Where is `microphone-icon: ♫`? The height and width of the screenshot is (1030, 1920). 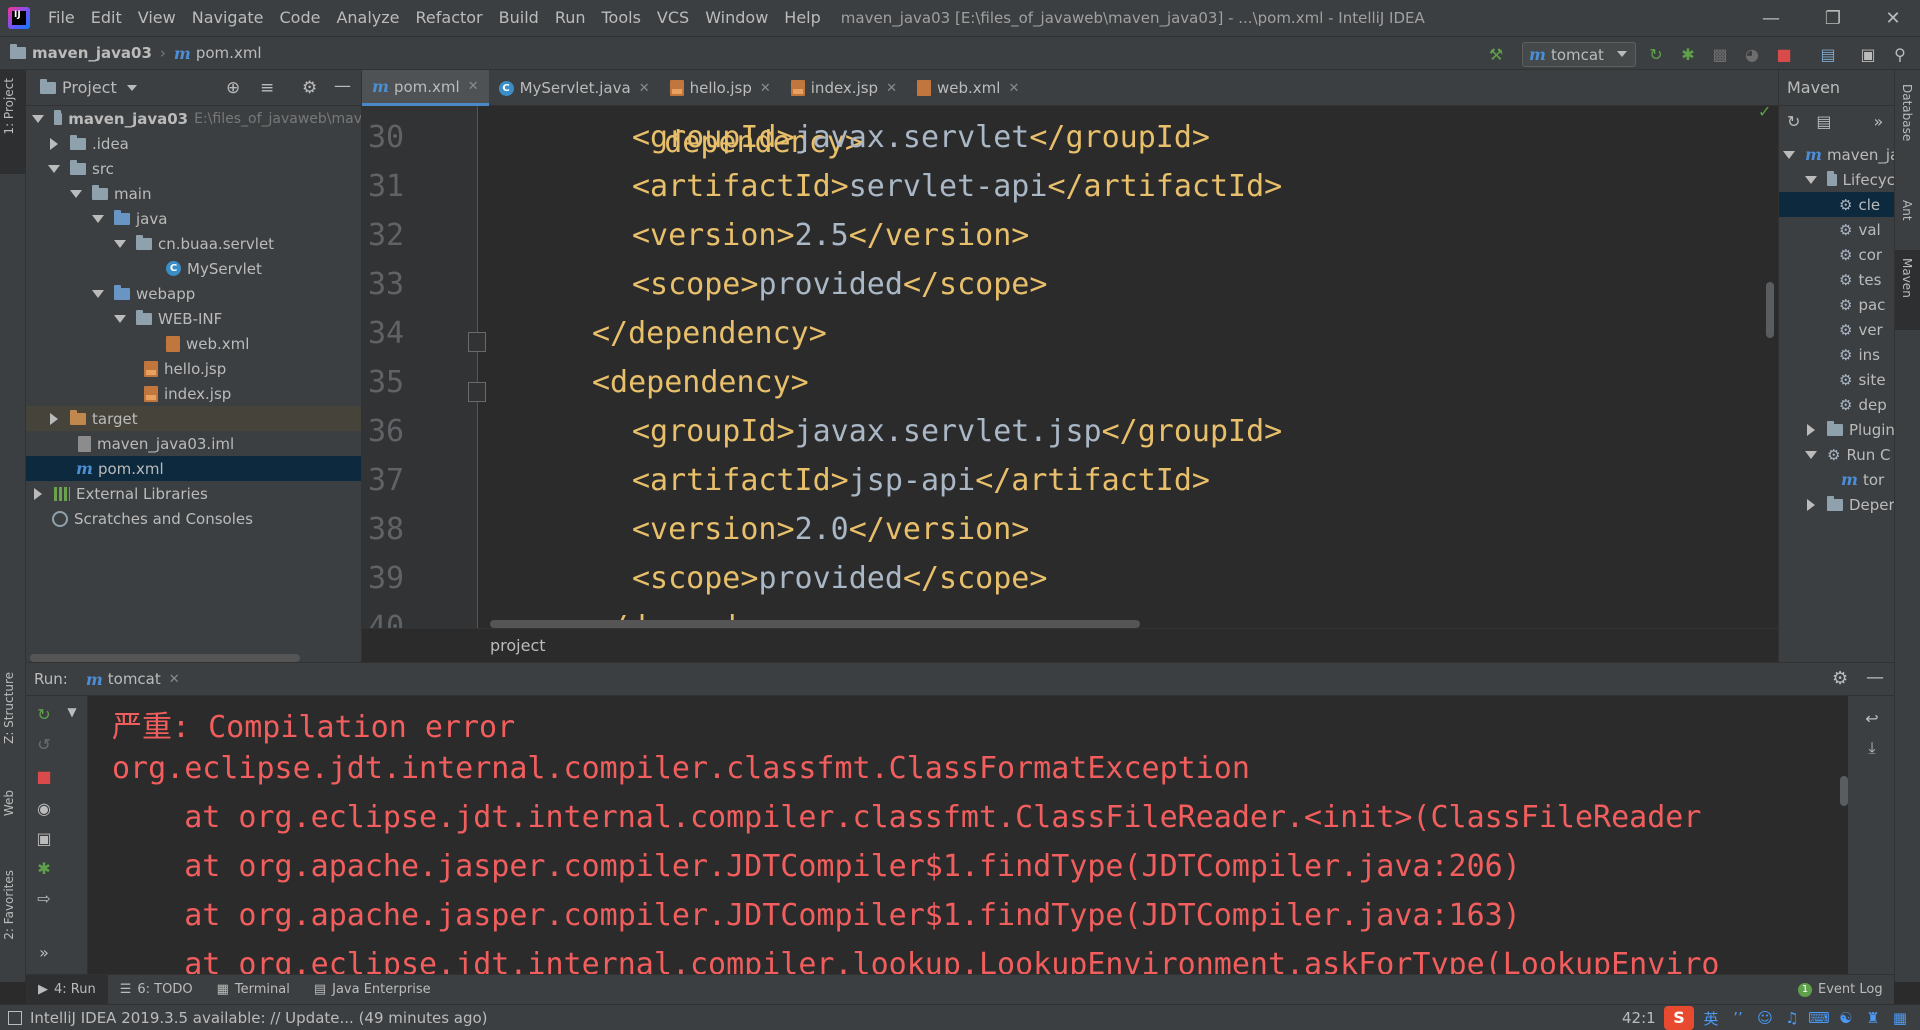 microphone-icon: ♫ is located at coordinates (1792, 1018).